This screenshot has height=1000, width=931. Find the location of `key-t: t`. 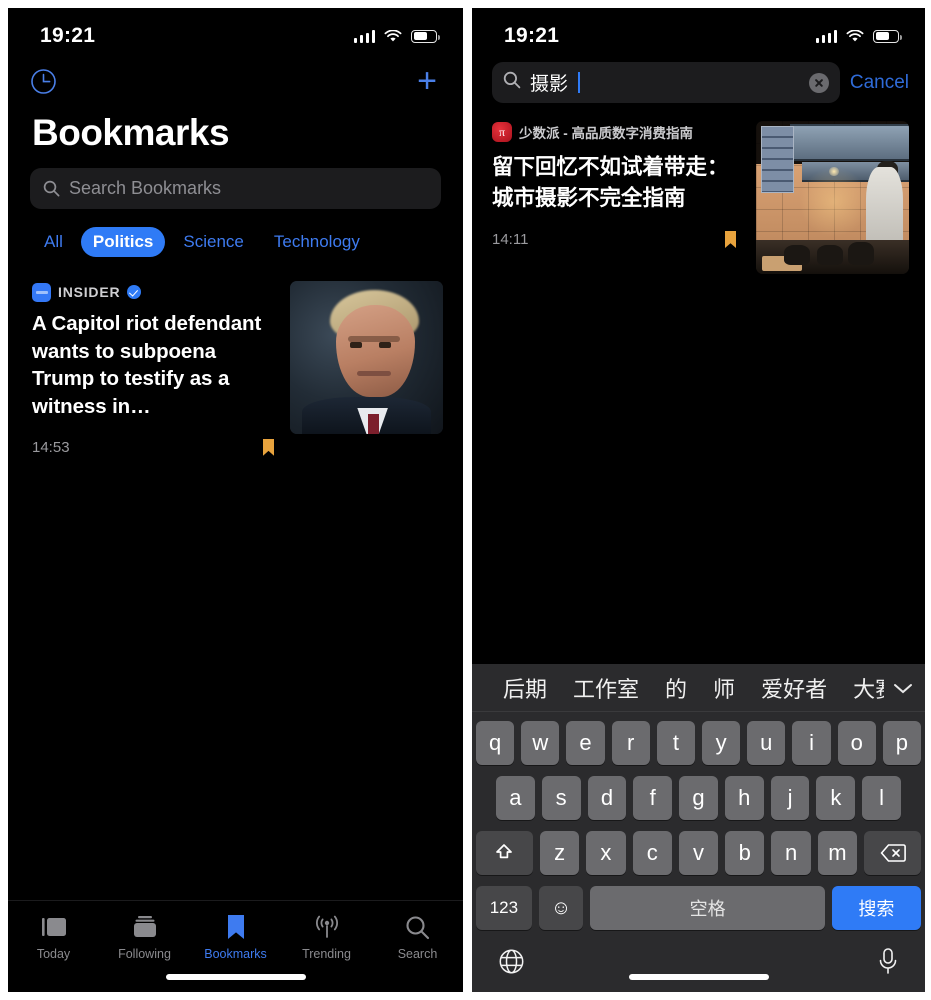

key-t: t is located at coordinates (675, 743).